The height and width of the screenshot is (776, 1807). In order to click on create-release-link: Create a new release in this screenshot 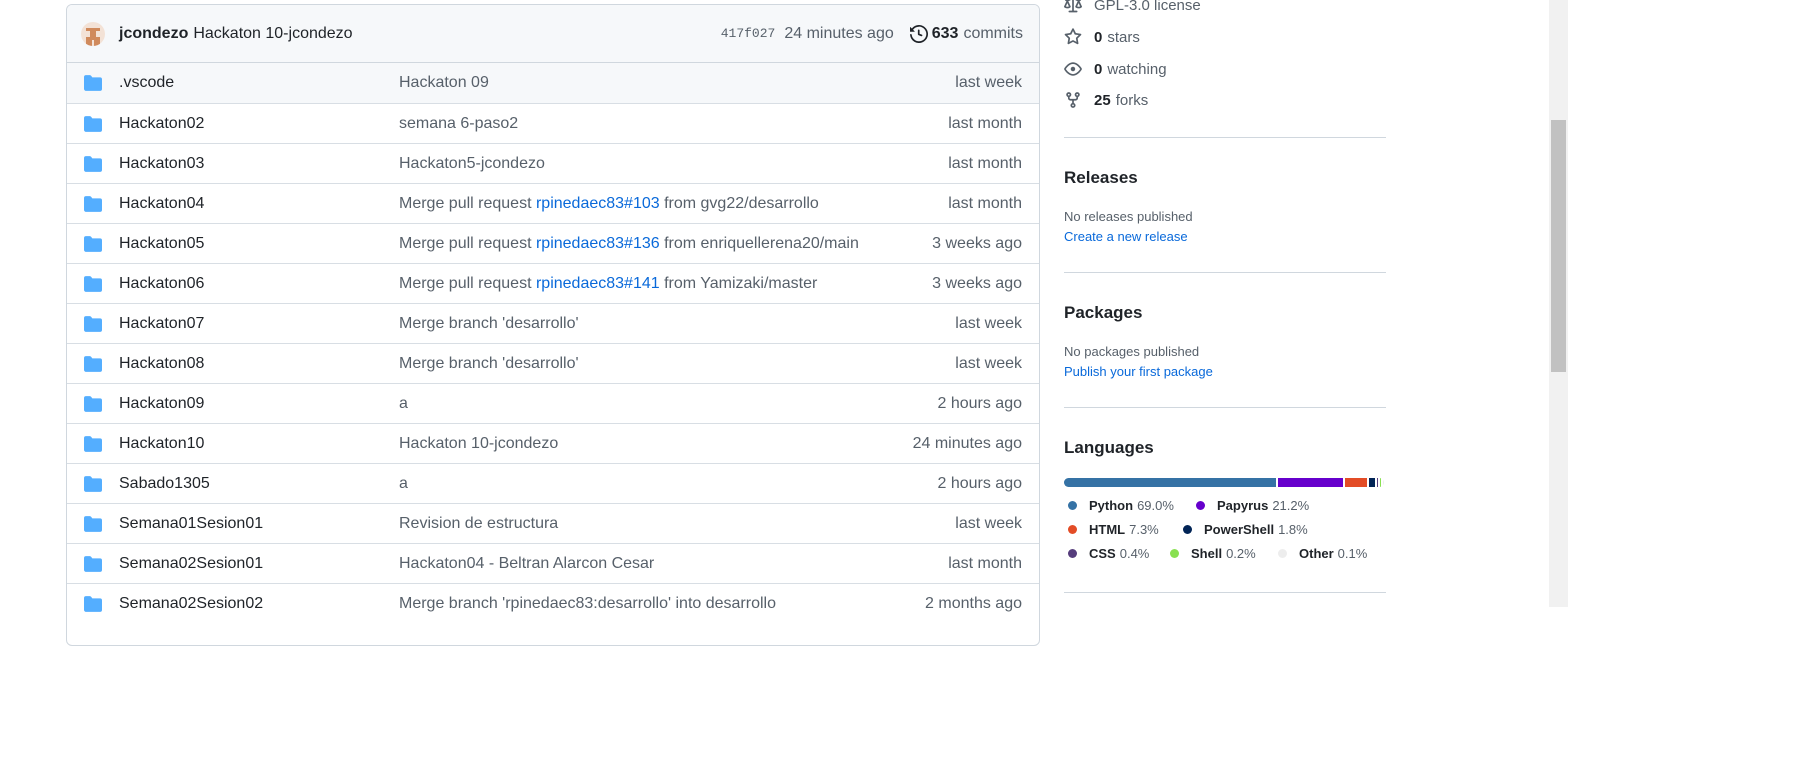, I will do `click(1126, 236)`.